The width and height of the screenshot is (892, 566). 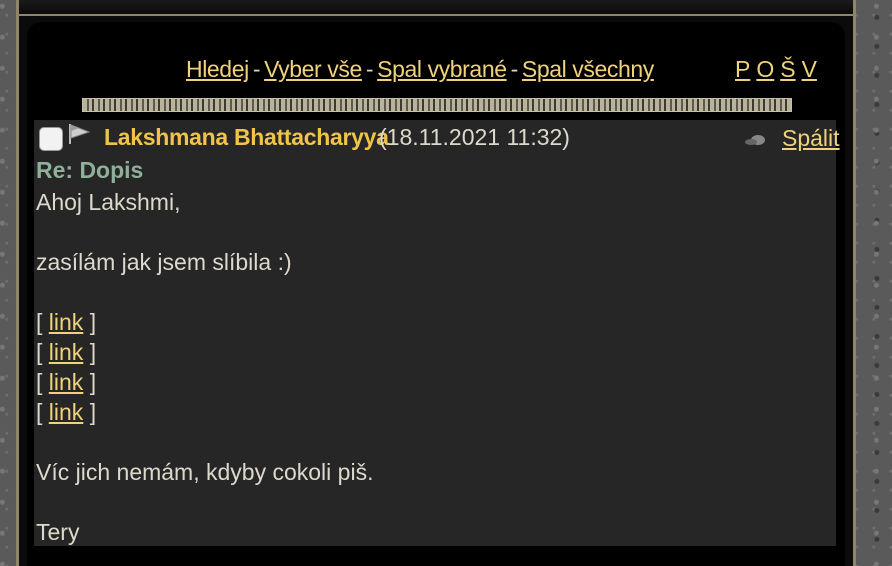 What do you see at coordinates (246, 137) in the screenshot?
I see `sender-name: Lakshmana Bhattacharyya` at bounding box center [246, 137].